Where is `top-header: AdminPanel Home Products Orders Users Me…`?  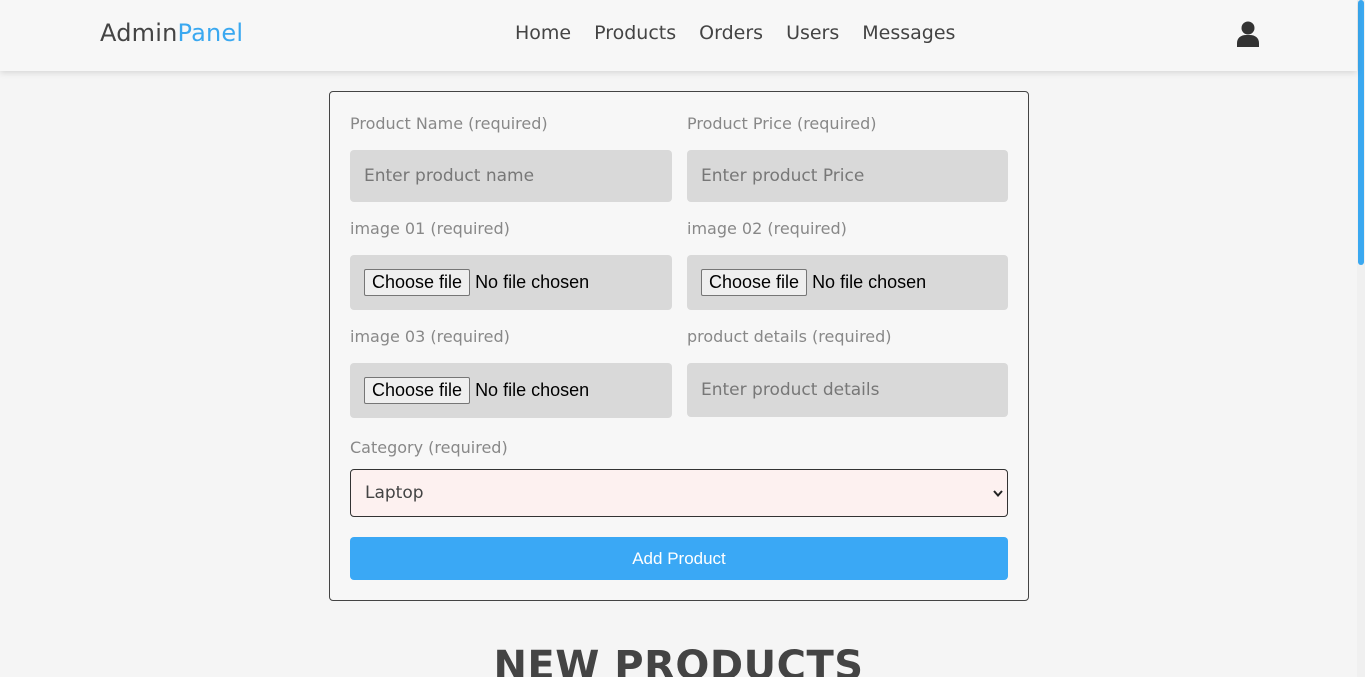 top-header: AdminPanel Home Products Orders Users Me… is located at coordinates (678, 35).